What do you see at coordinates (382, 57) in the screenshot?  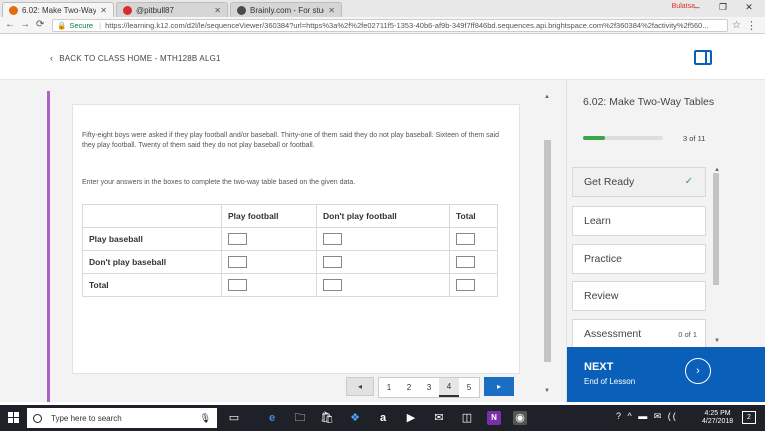 I see `app-header: ‹ BACK TO CLASS HOME - MTH128B ALG1` at bounding box center [382, 57].